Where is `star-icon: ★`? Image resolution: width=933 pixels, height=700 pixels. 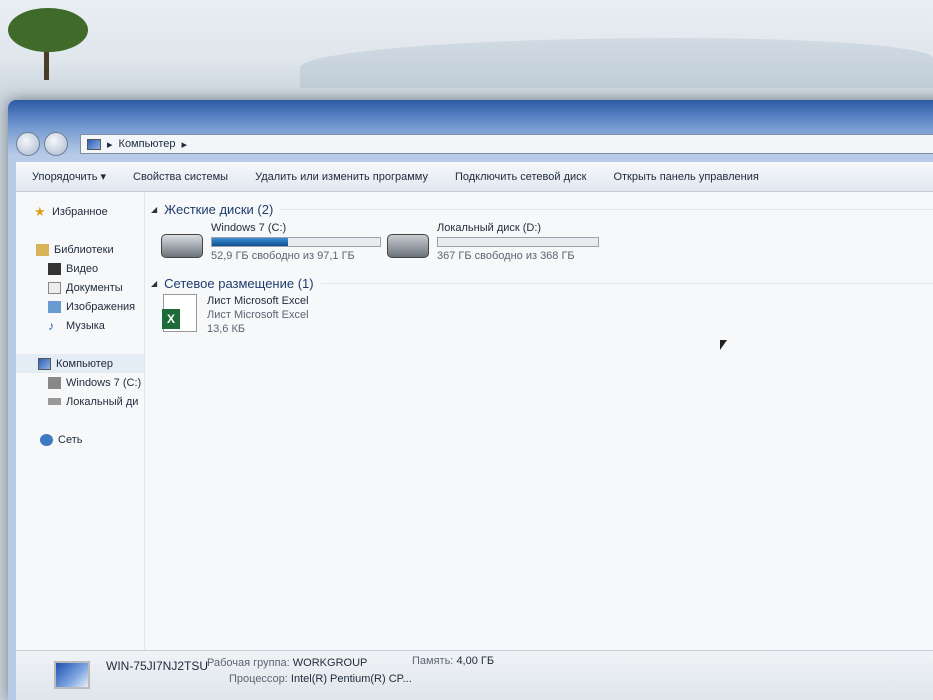 star-icon: ★ is located at coordinates (40, 211).